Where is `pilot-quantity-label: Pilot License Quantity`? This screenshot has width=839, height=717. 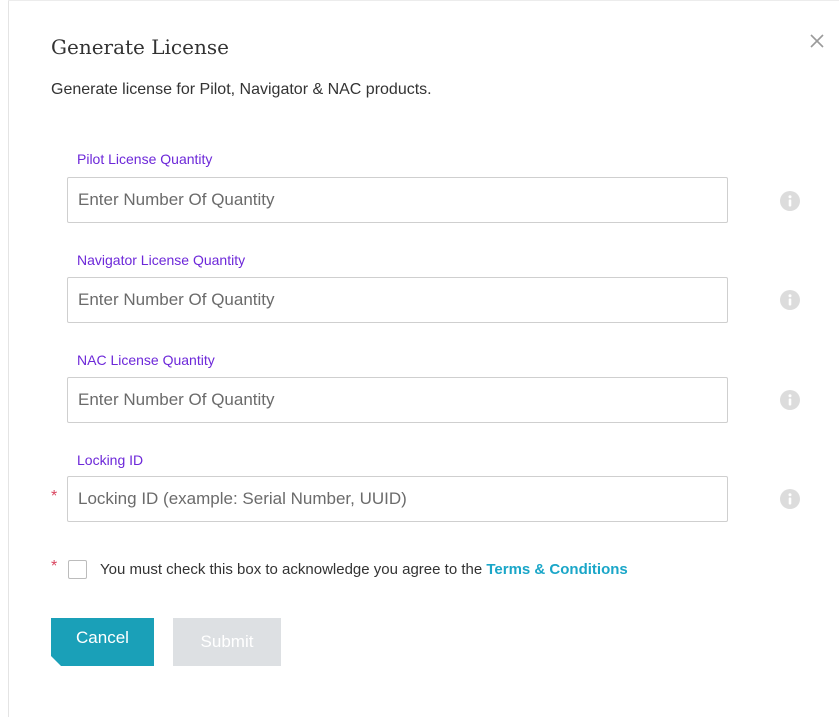 pilot-quantity-label: Pilot License Quantity is located at coordinates (145, 159).